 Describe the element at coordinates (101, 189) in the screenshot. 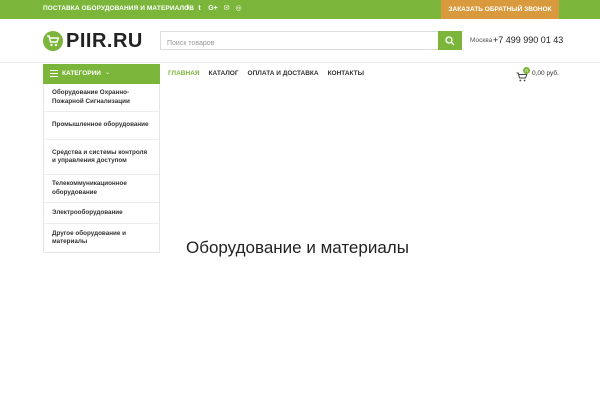

I see `category-item-telecom: Телекоммуникационное оборудование` at that location.